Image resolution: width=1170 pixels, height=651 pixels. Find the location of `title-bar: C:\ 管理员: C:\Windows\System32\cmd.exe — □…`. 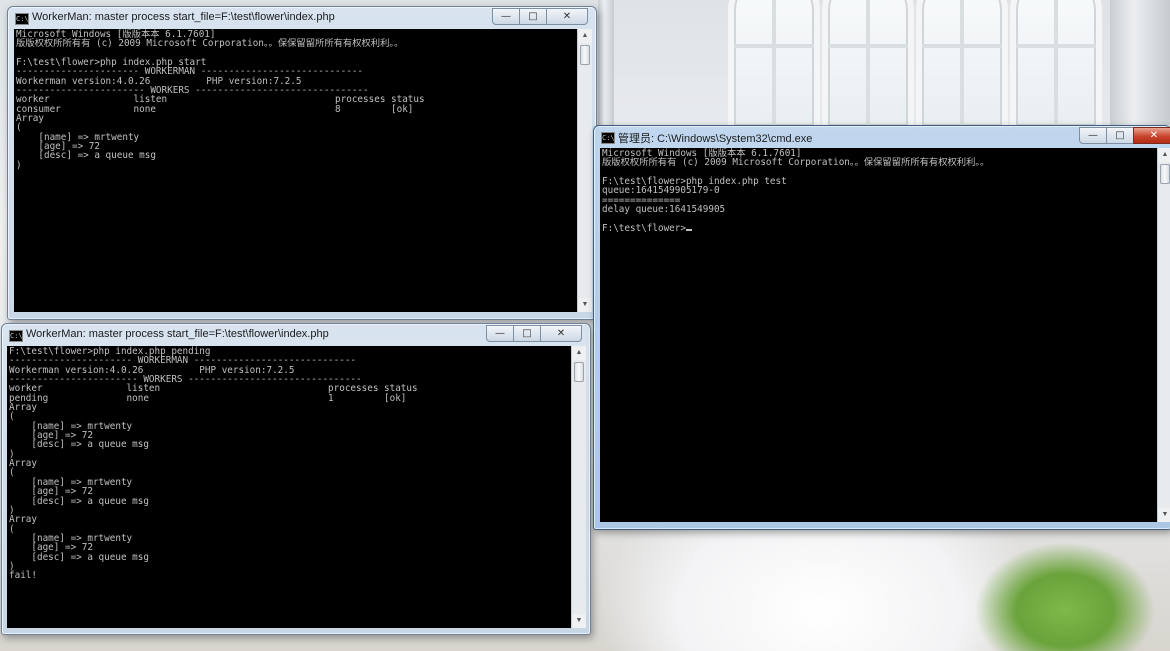

title-bar: C:\ 管理员: C:\Windows\System32\cmd.exe — □… is located at coordinates (882, 137).